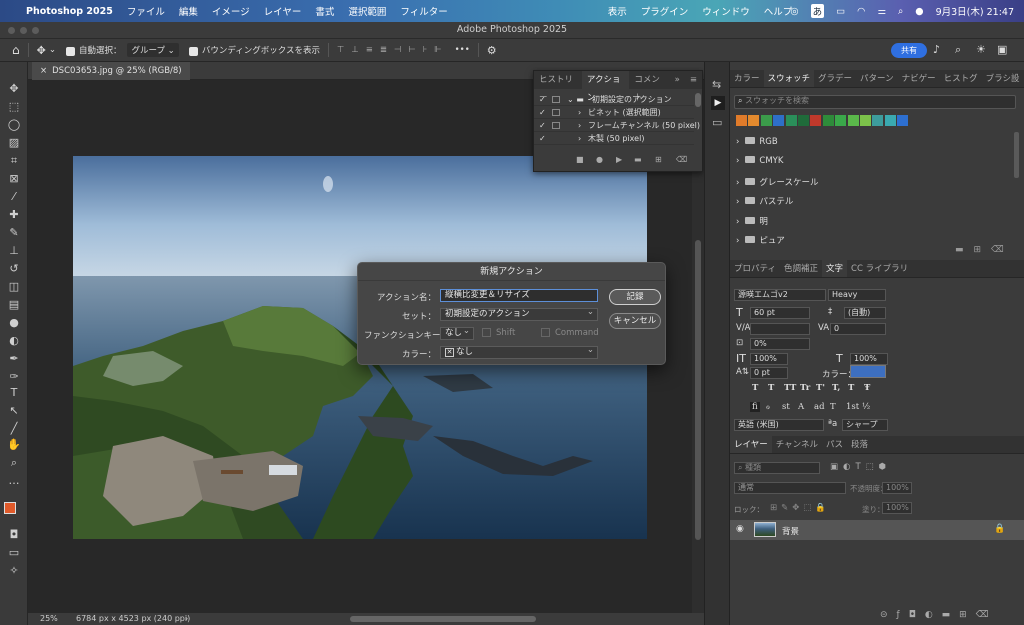 The image size is (1024, 625). I want to click on text-color-swatch, so click(868, 371).